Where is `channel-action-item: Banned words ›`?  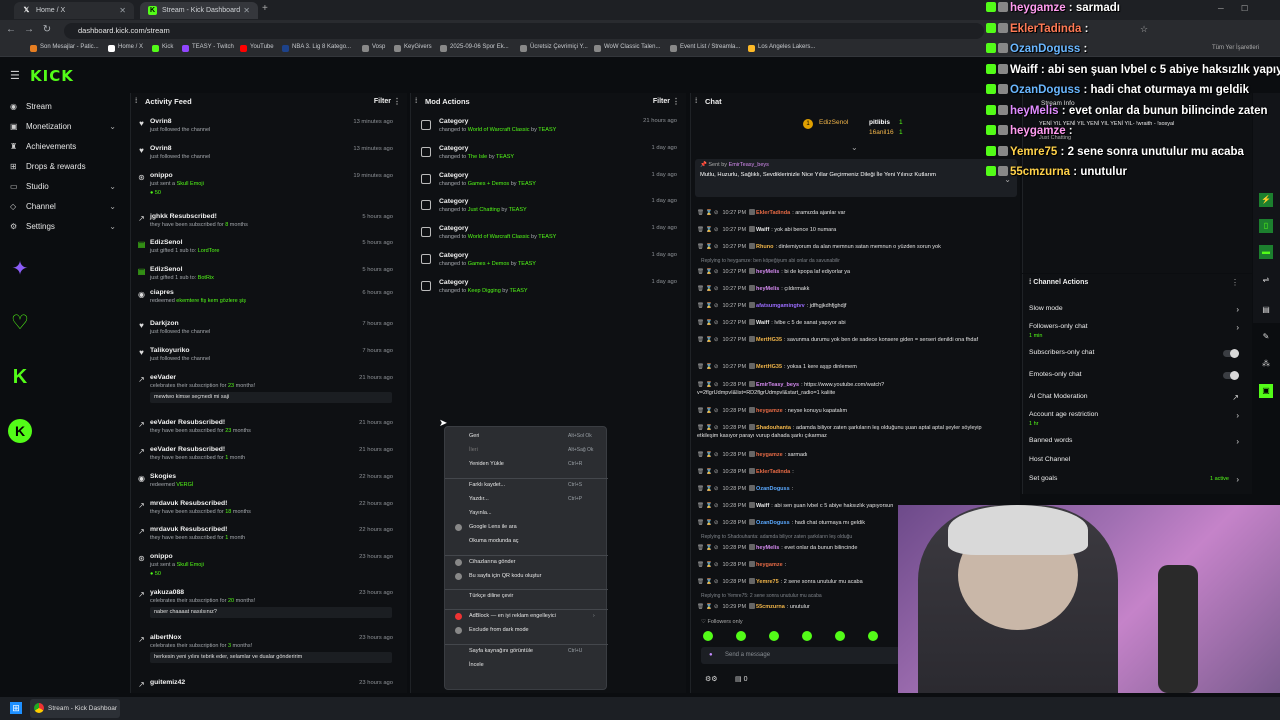 channel-action-item: Banned words › is located at coordinates (1134, 446).